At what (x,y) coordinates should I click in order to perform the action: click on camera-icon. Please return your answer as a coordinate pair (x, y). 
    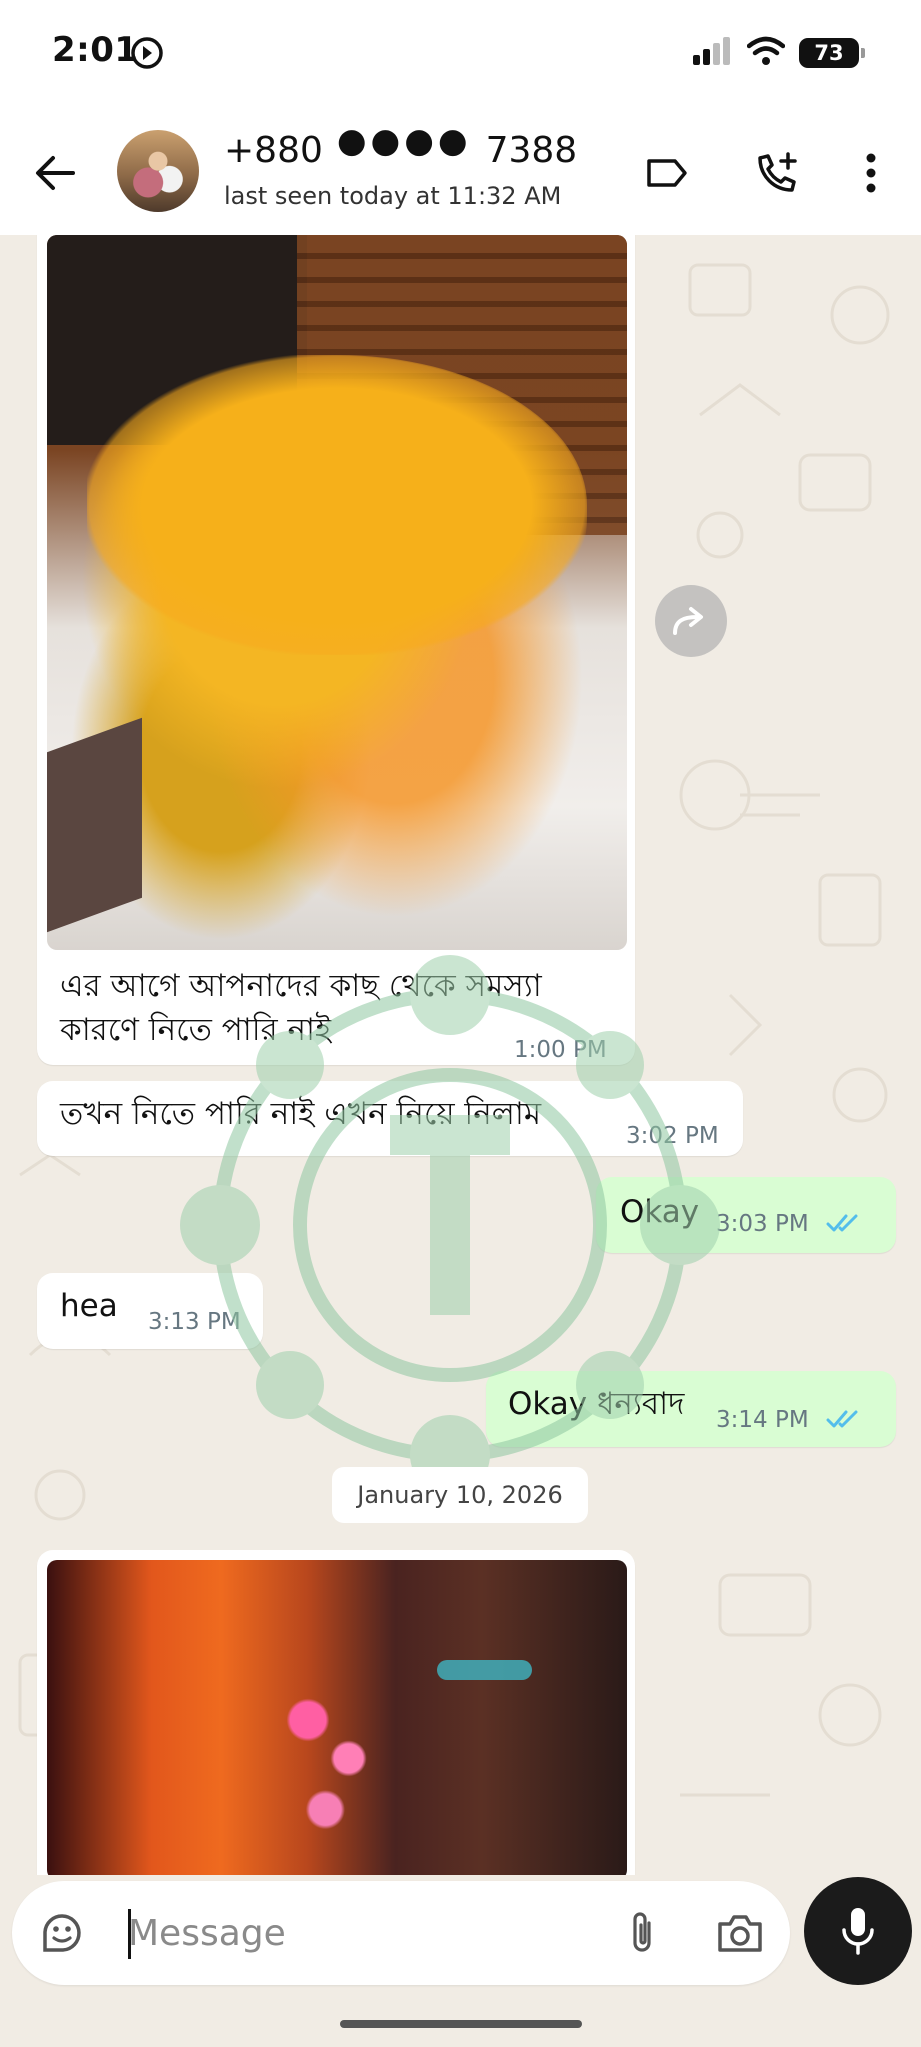
    Looking at the image, I should click on (740, 1933).